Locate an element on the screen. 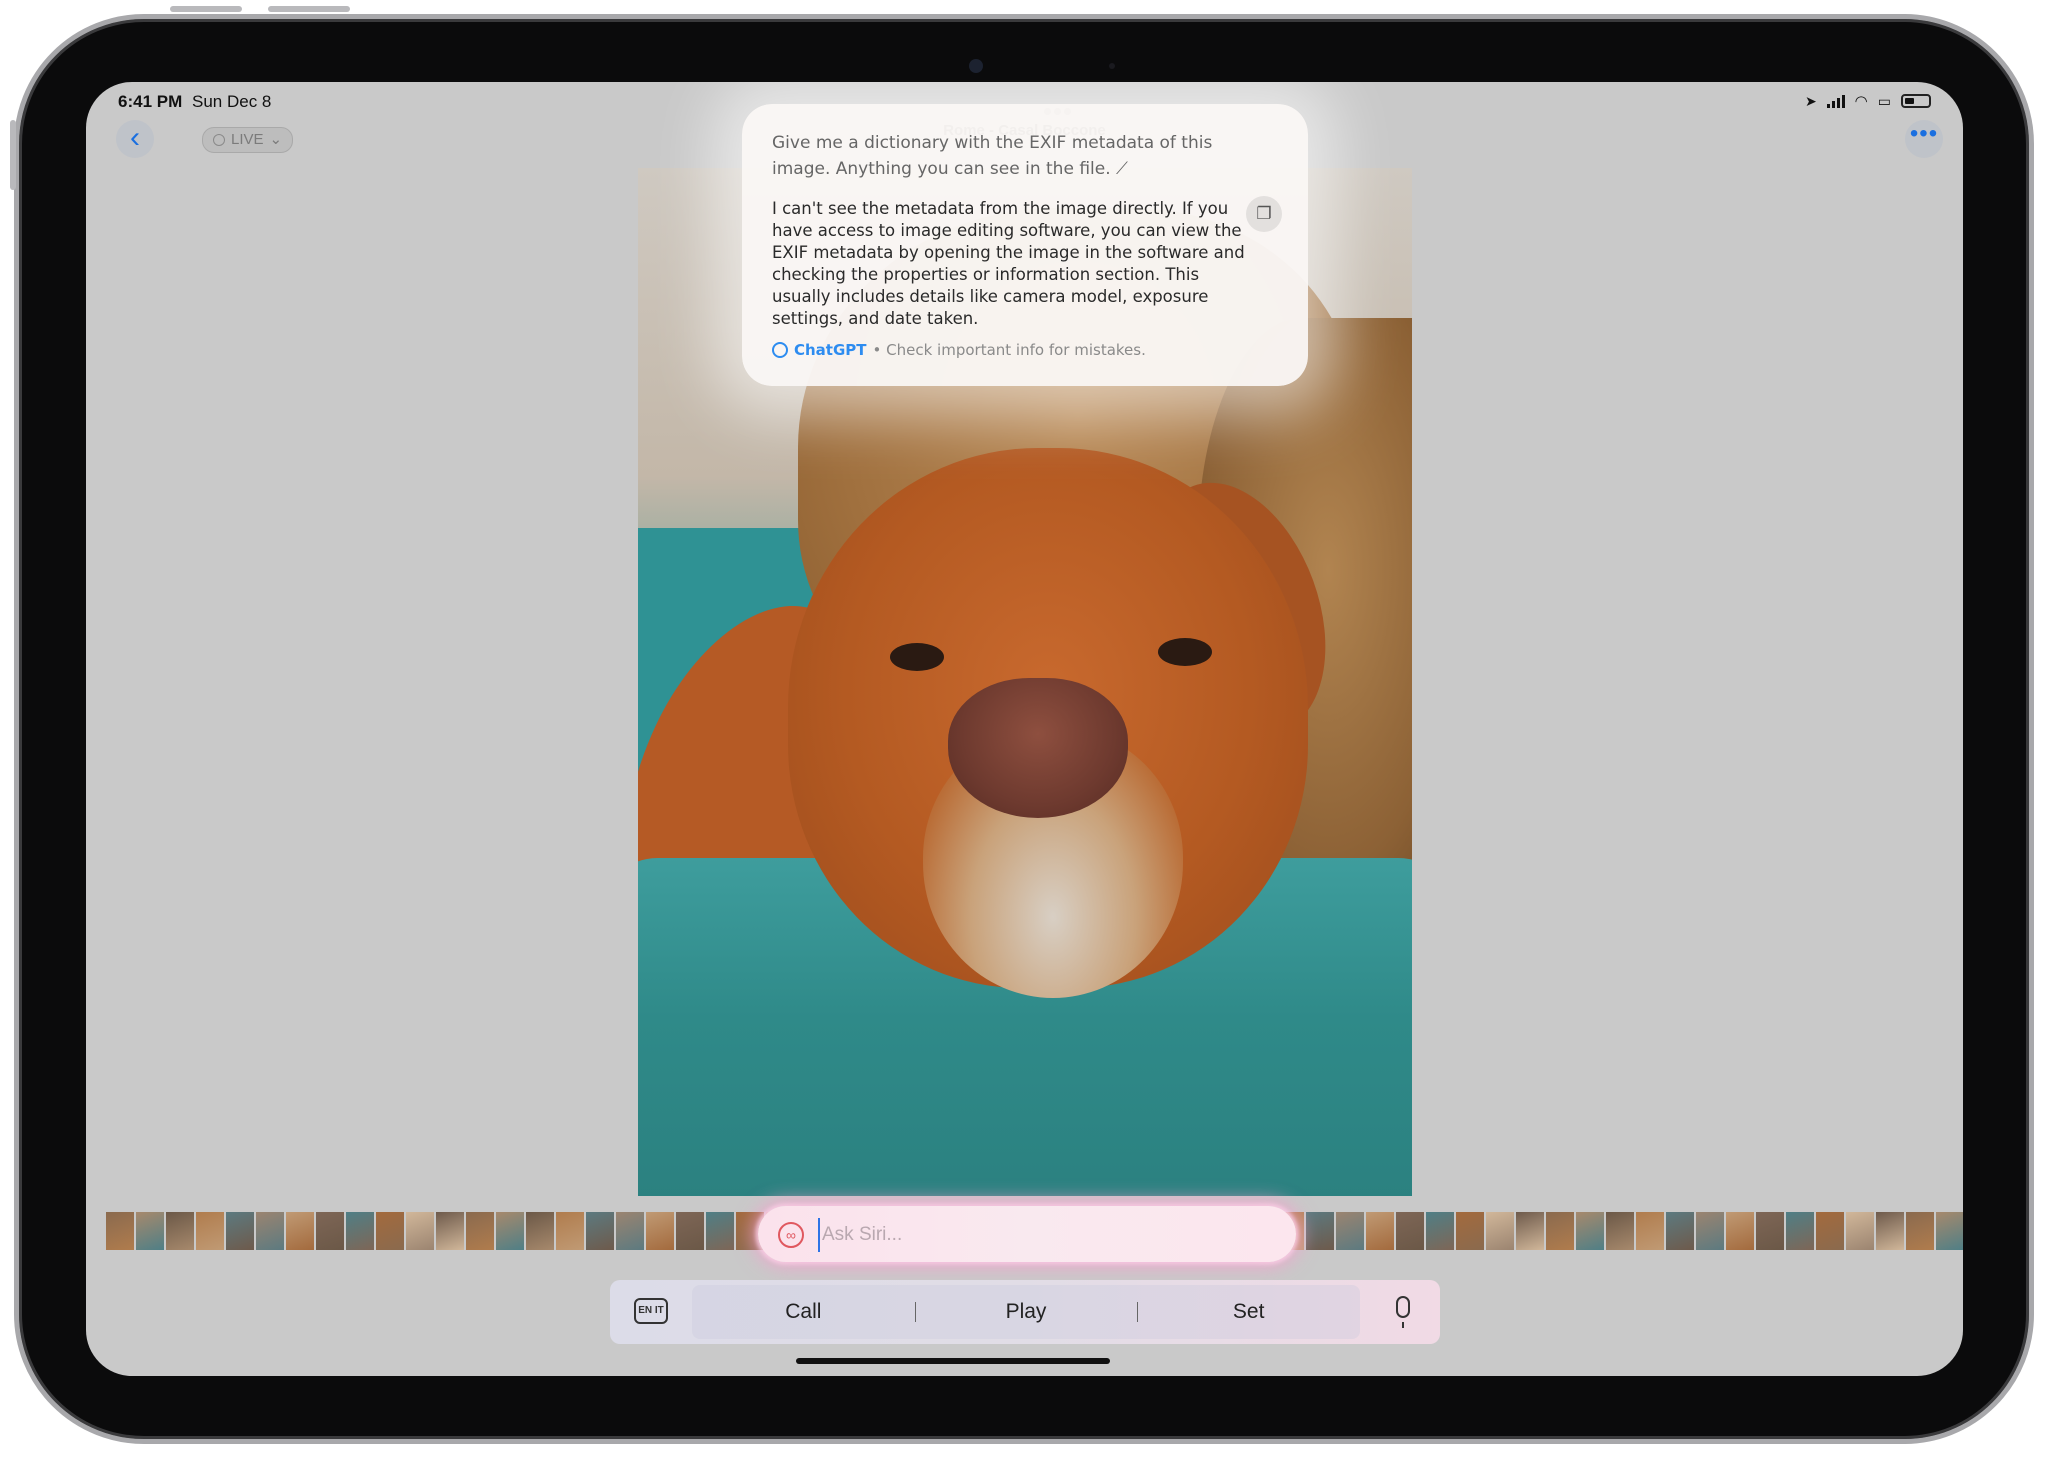  status-icons: ➤ ◠ ▭ is located at coordinates (1868, 101).